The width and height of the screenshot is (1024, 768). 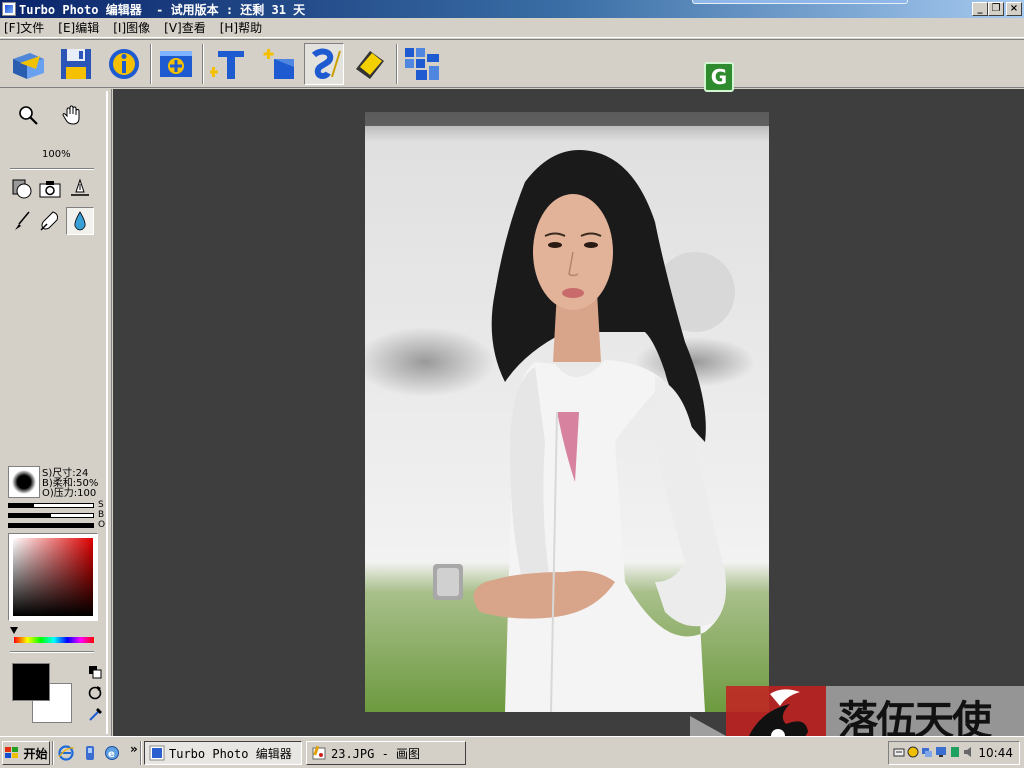 I want to click on svg-text: e, so click(x=111, y=754).